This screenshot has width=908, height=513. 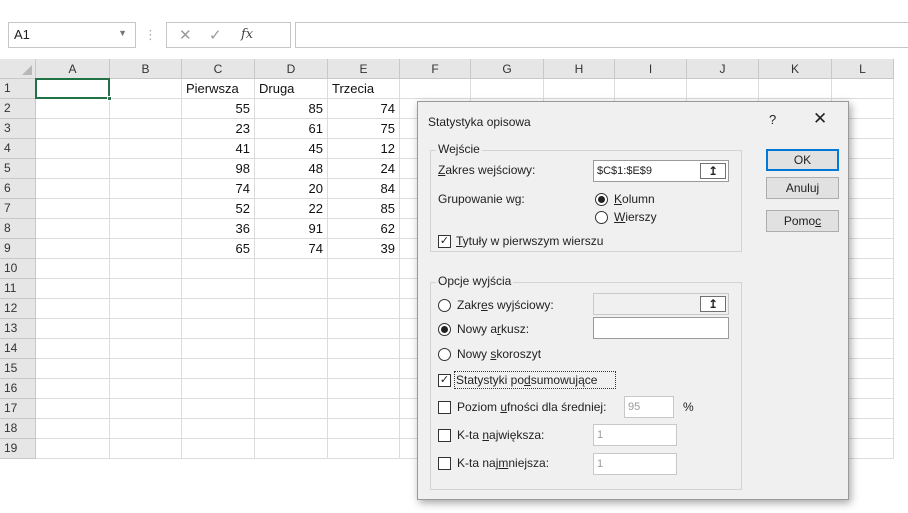 What do you see at coordinates (291, 449) in the screenshot?
I see `cell-d19` at bounding box center [291, 449].